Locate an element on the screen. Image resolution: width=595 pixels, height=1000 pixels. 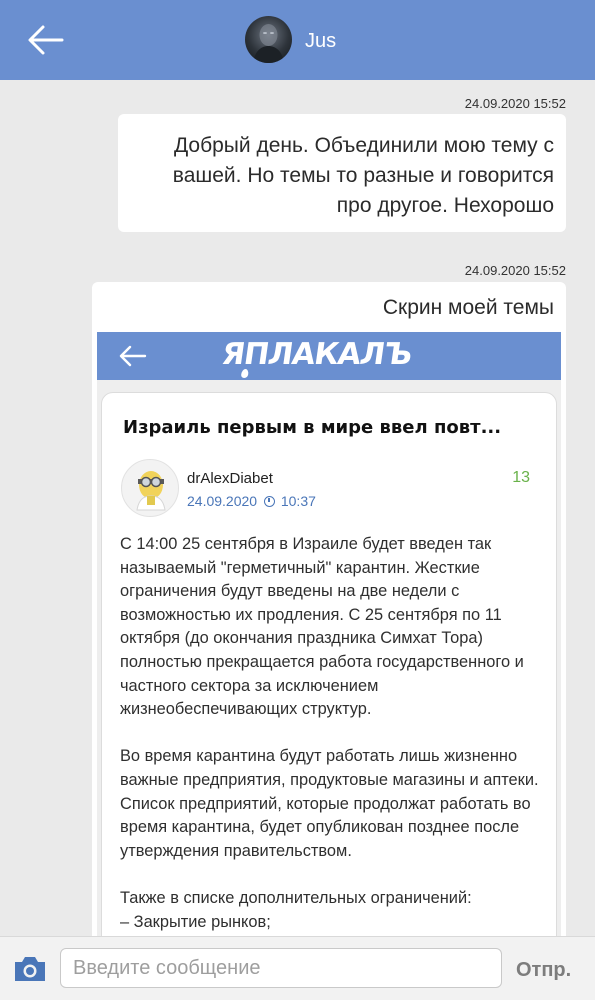
post-author: drAlexDiabet is located at coordinates (230, 478).